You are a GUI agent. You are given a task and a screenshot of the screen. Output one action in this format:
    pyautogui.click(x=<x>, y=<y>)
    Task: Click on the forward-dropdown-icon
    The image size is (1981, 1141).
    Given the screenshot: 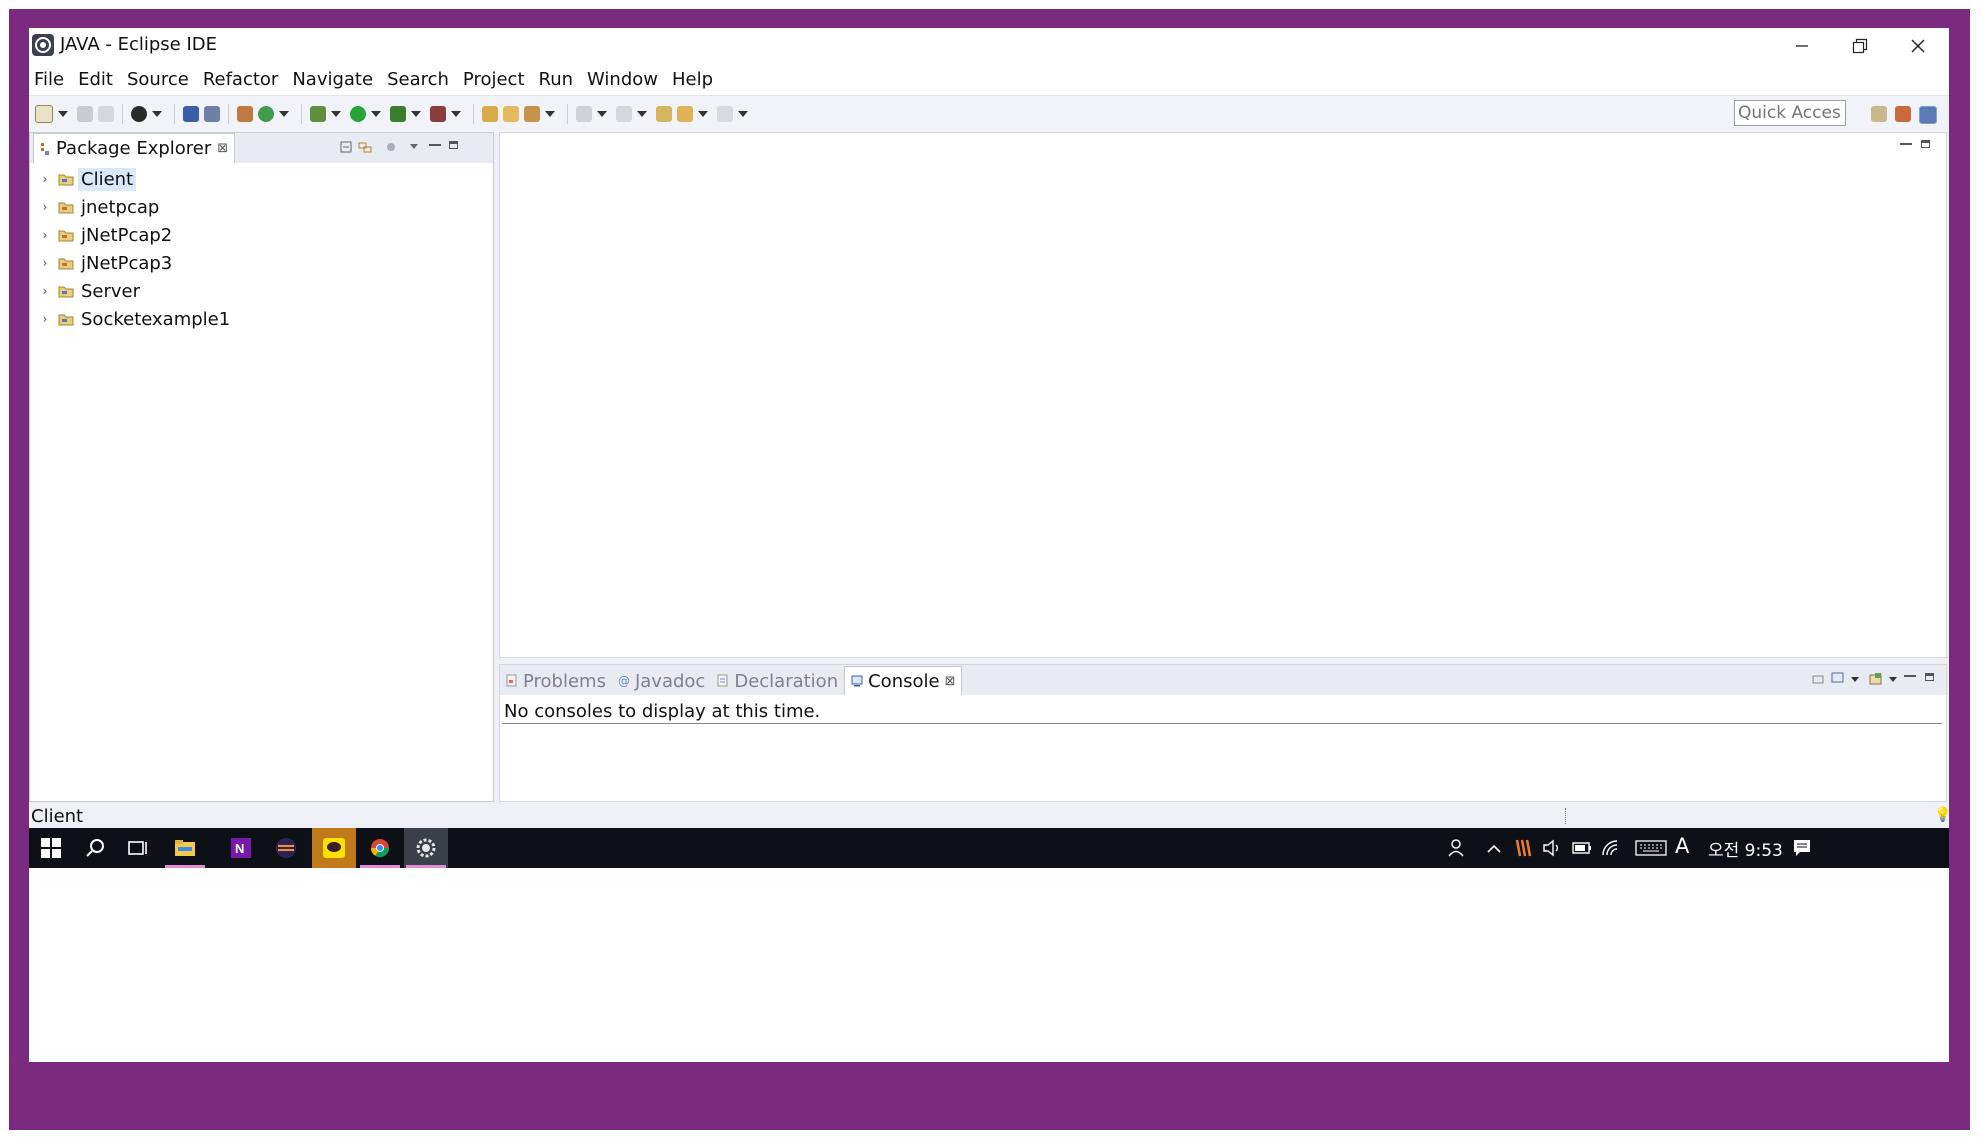 What is the action you would take?
    pyautogui.click(x=743, y=114)
    